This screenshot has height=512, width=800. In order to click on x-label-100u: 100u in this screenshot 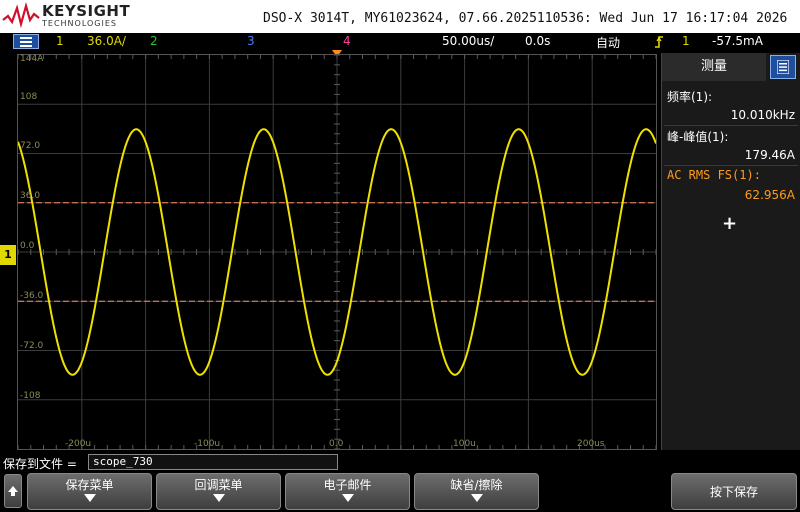, I will do `click(464, 444)`.